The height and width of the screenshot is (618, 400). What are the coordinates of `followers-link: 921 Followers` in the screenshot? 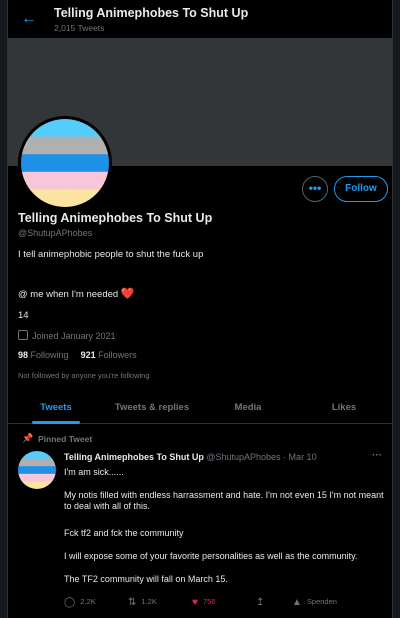 It's located at (109, 355).